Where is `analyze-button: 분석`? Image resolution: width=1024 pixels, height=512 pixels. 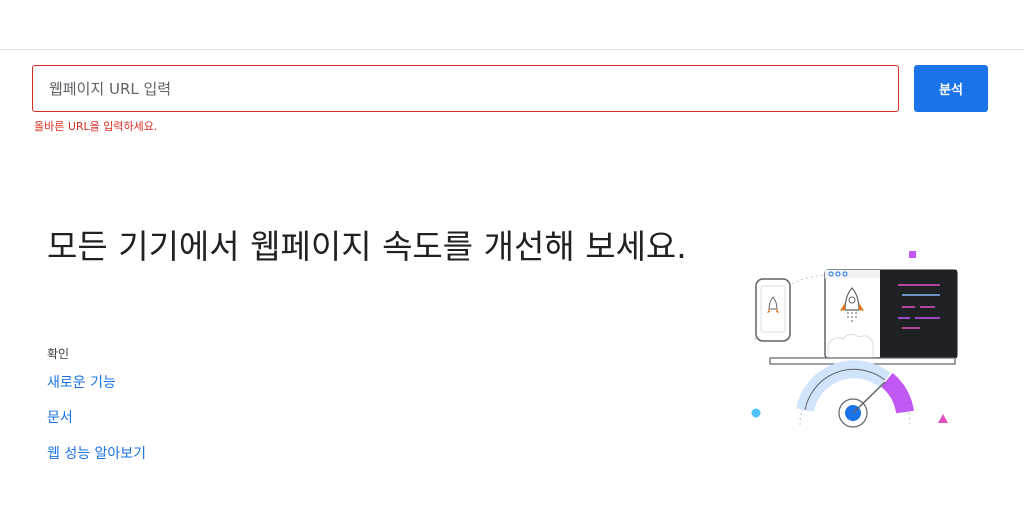 analyze-button: 분석 is located at coordinates (951, 88).